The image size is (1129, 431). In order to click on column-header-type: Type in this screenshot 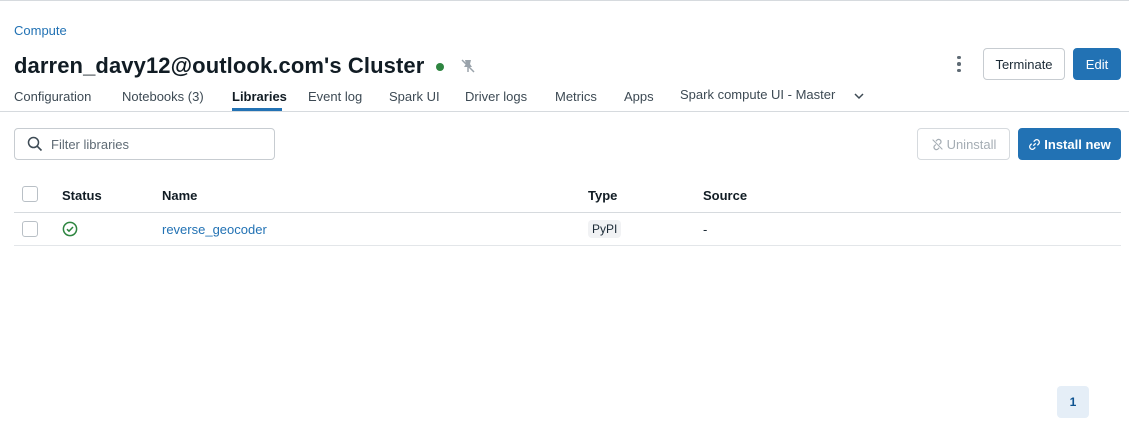, I will do `click(602, 195)`.